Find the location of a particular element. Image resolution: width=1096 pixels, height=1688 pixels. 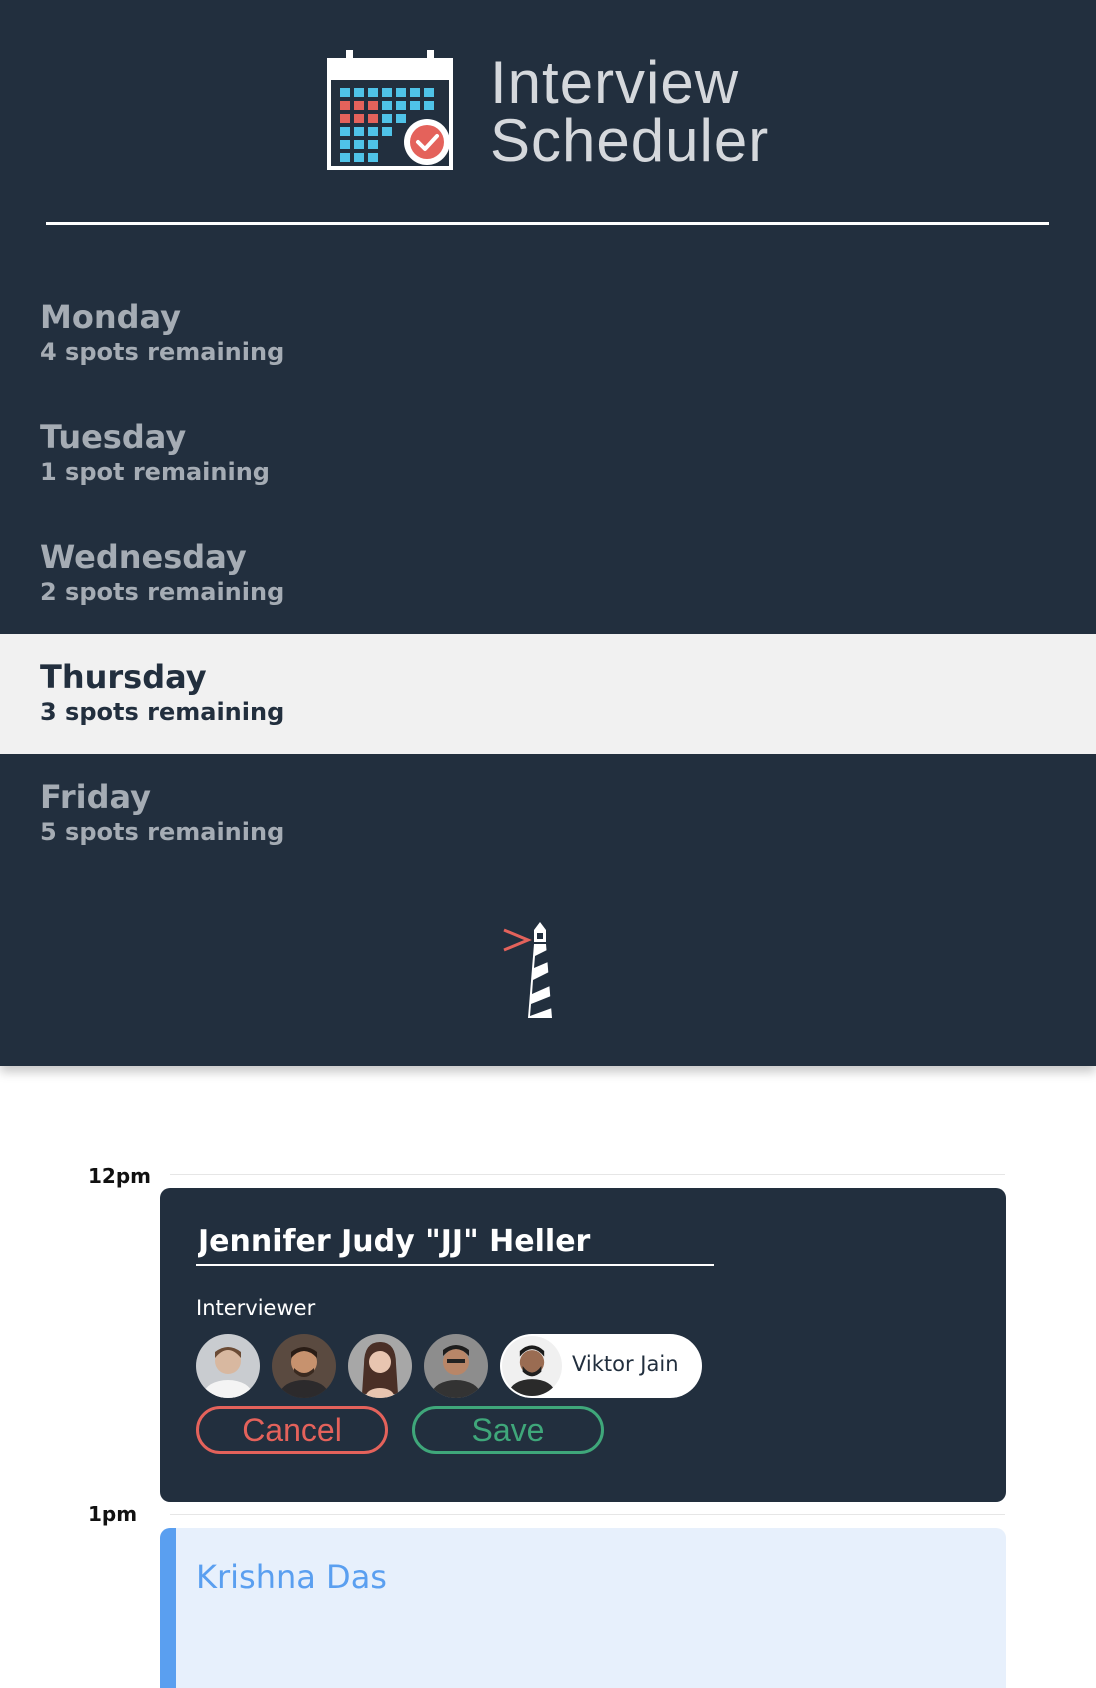

interviewer-name: Viktor Jain is located at coordinates (625, 1364).